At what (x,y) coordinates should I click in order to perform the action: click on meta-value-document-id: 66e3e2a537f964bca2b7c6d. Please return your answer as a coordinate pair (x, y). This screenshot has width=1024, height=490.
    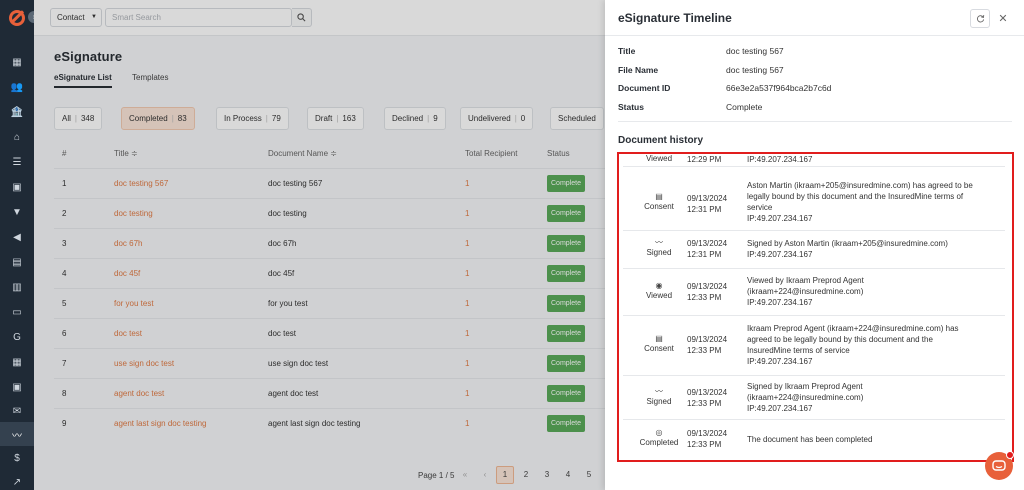
    Looking at the image, I should click on (779, 88).